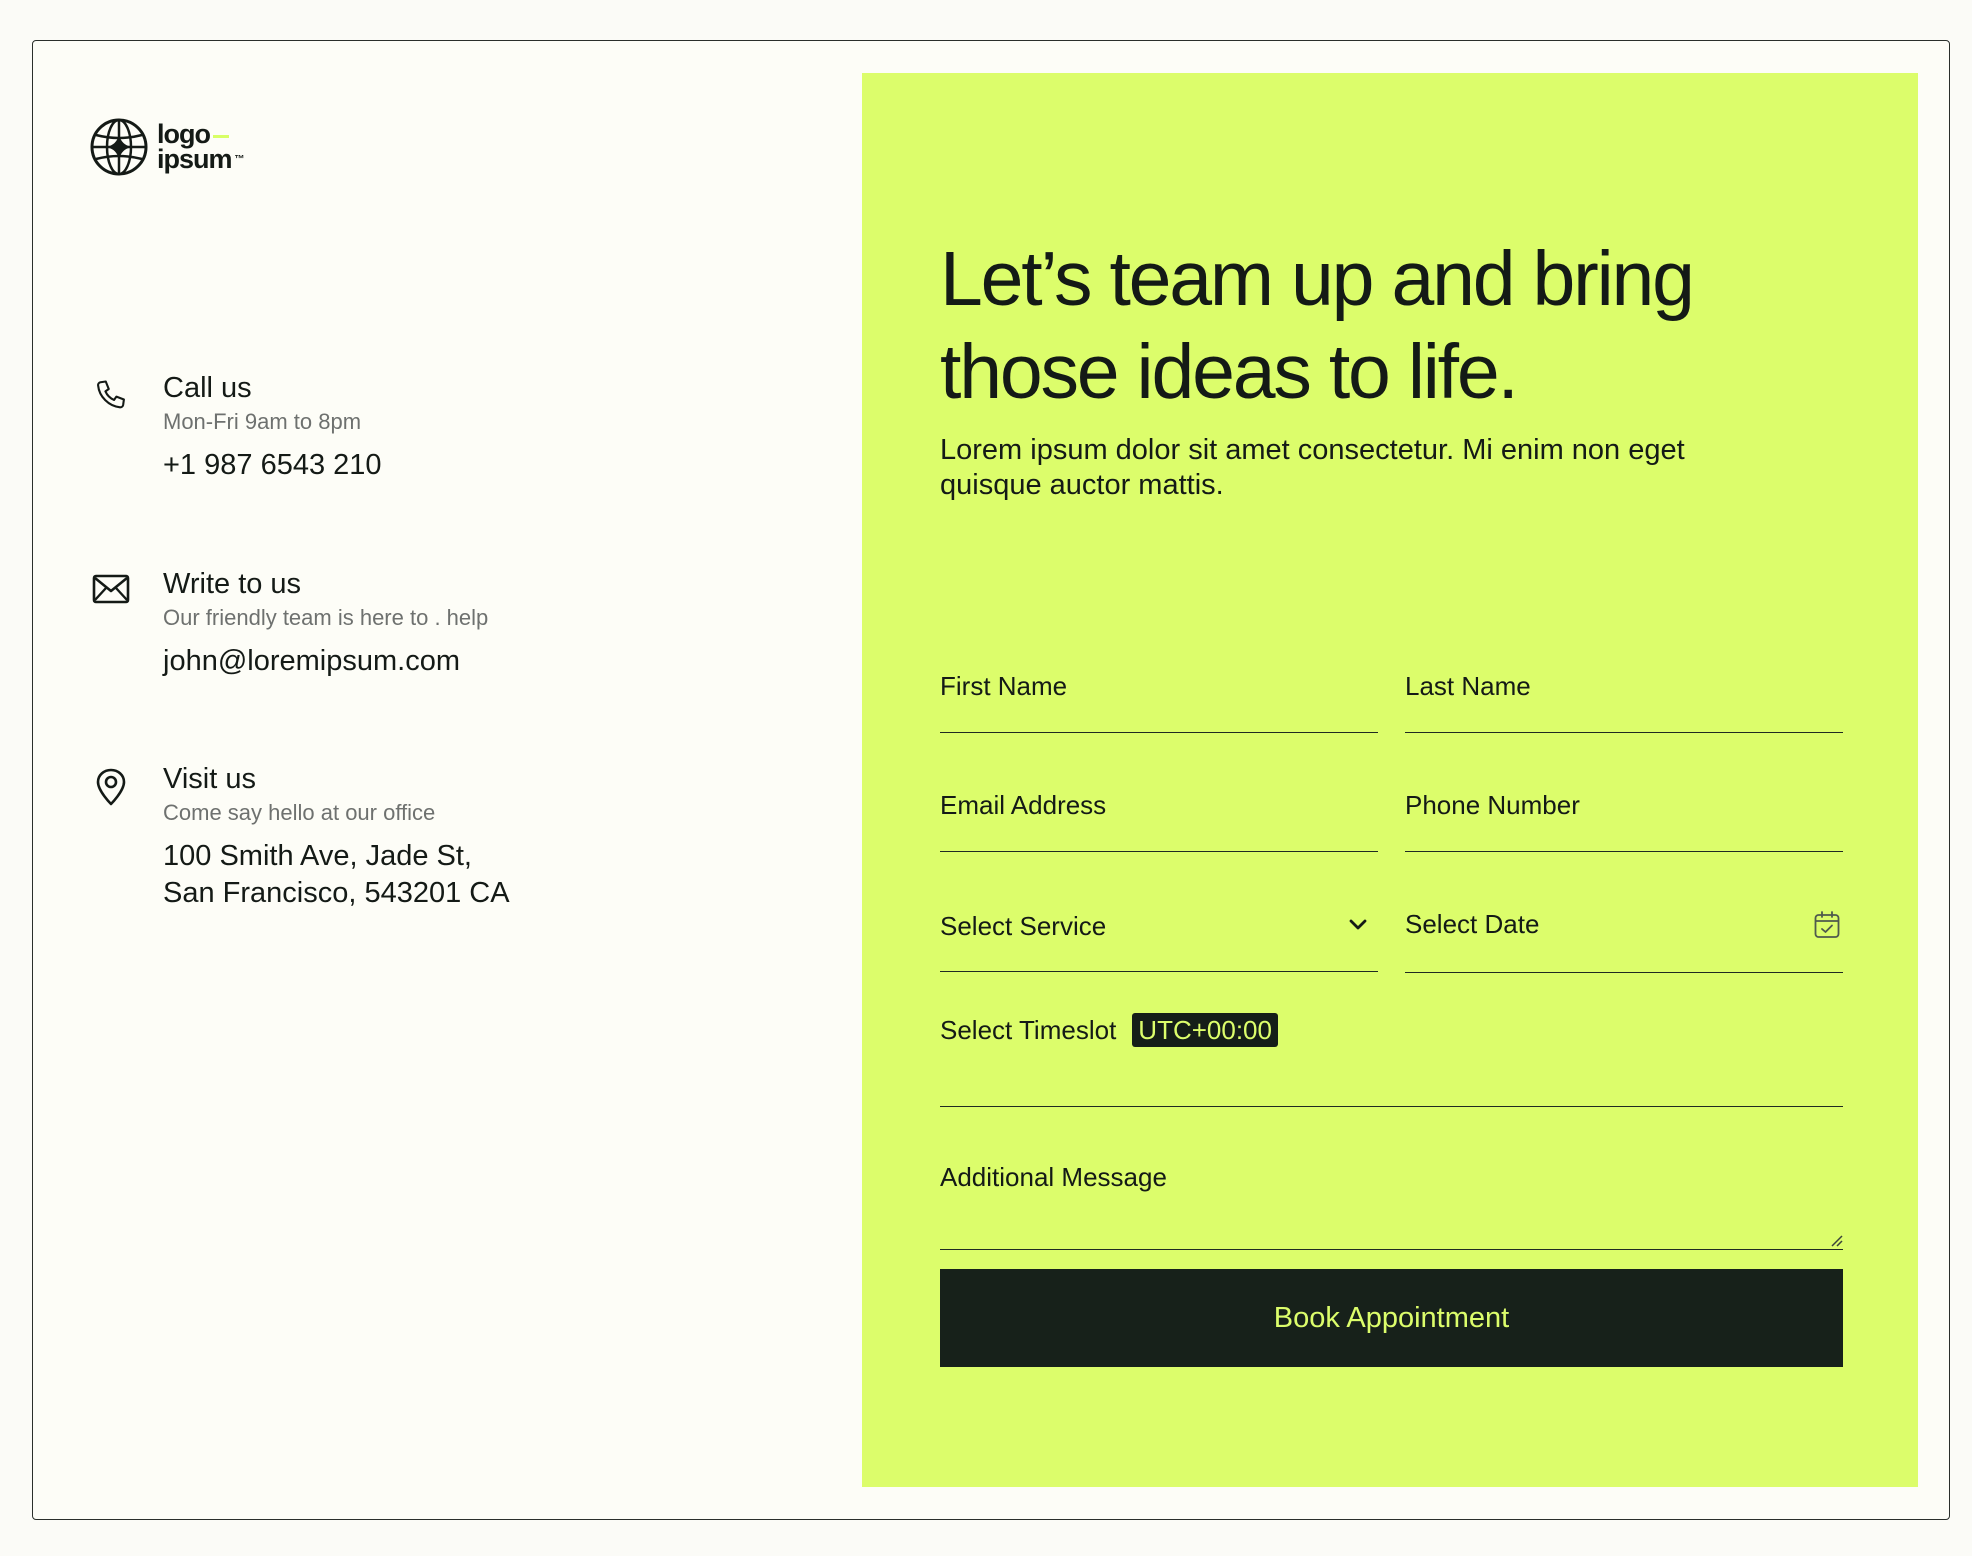 The image size is (1972, 1556). I want to click on heading-line-1: Let’s team up and bring, so click(1317, 279).